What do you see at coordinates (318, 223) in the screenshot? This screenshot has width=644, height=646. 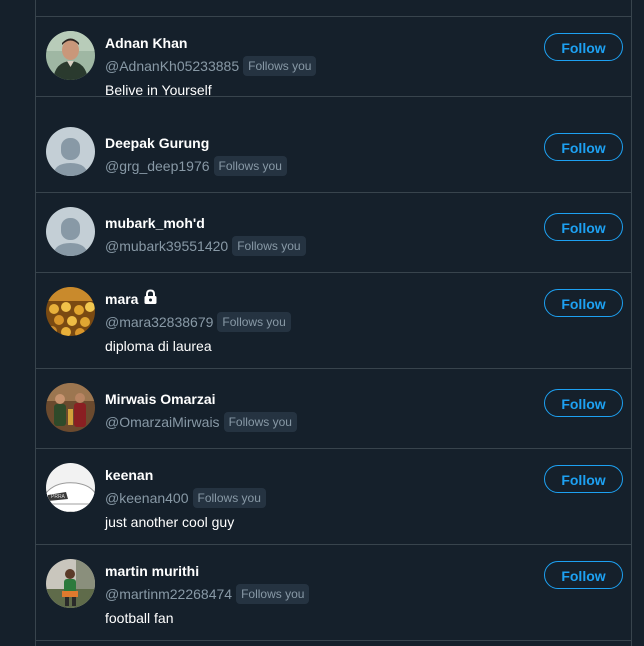 I see `user-name: mubark_moh'd` at bounding box center [318, 223].